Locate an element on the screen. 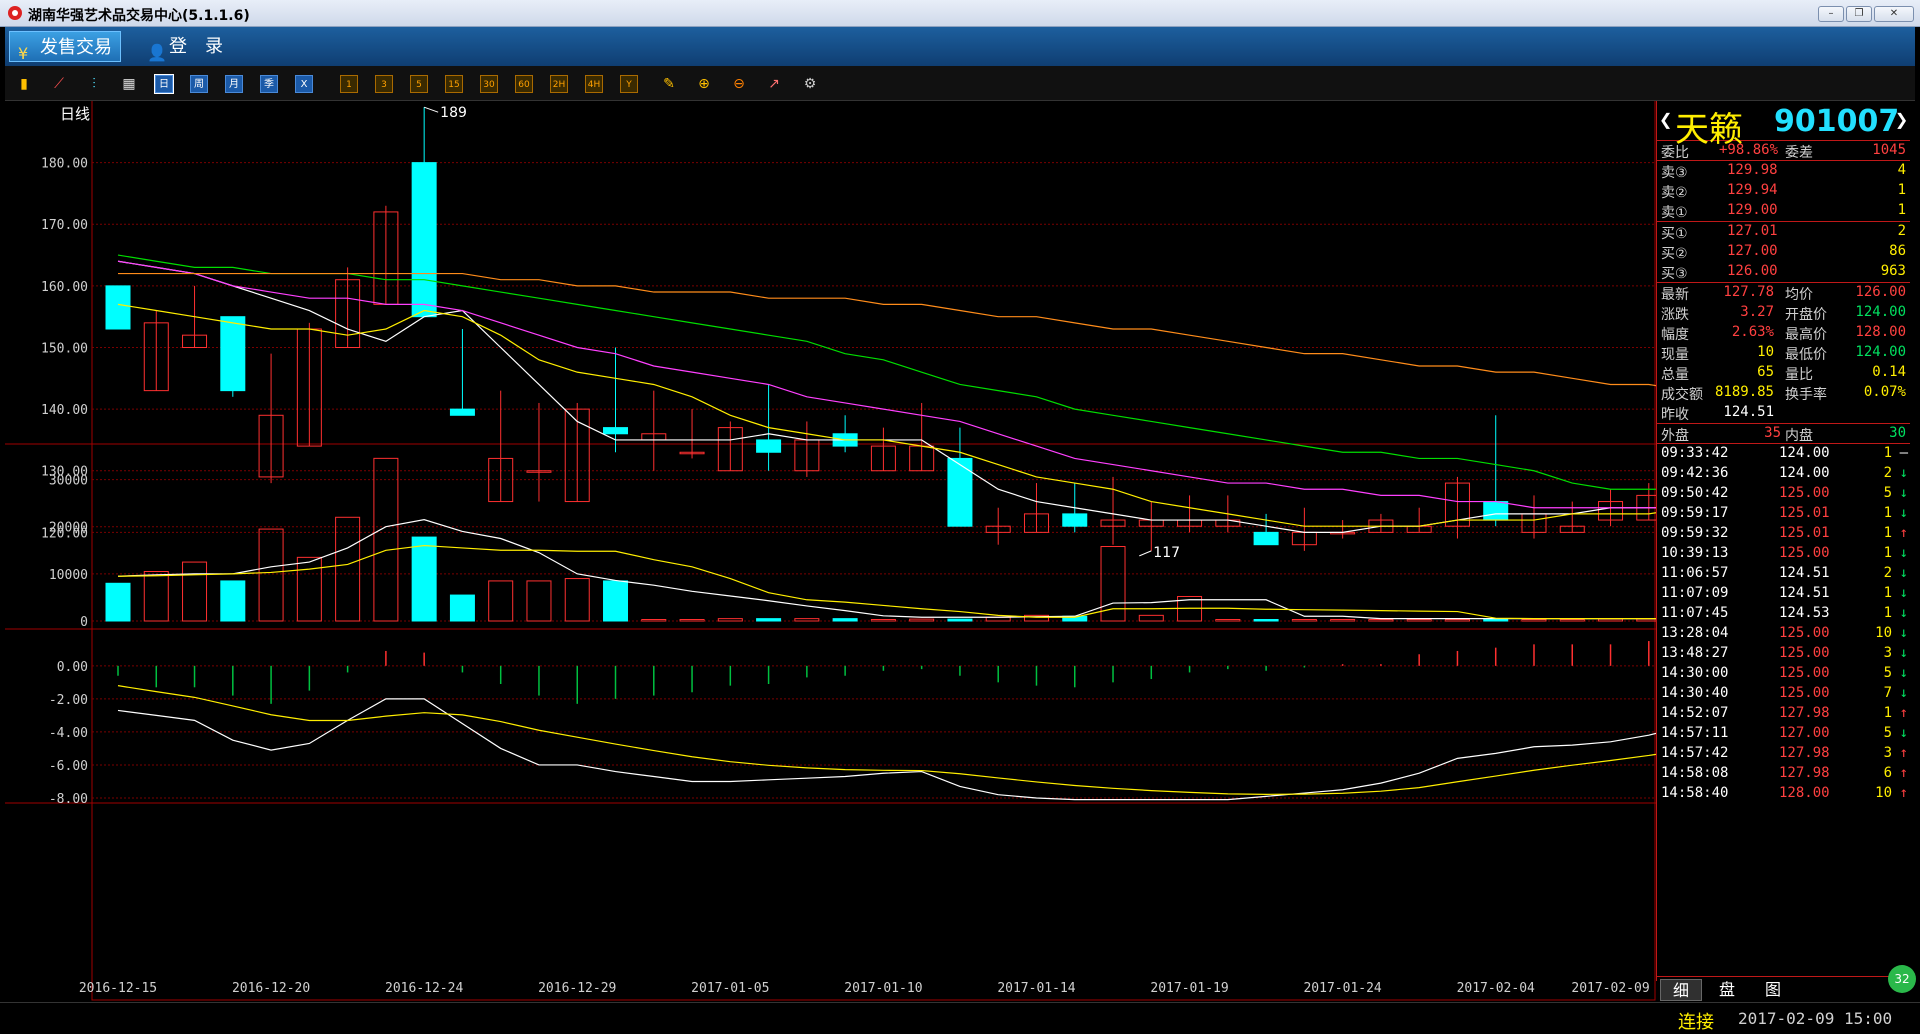 The image size is (1920, 1034). notification-badge: 32 is located at coordinates (1902, 979).